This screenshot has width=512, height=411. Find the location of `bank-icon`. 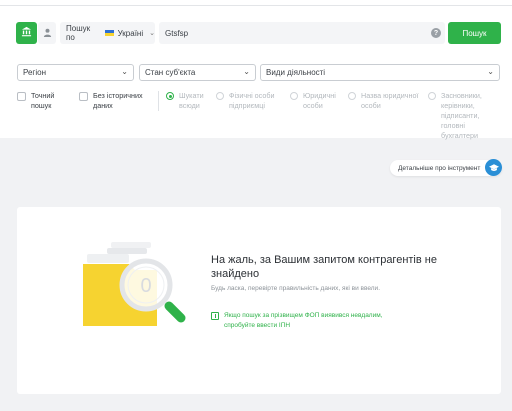

bank-icon is located at coordinates (26, 33).